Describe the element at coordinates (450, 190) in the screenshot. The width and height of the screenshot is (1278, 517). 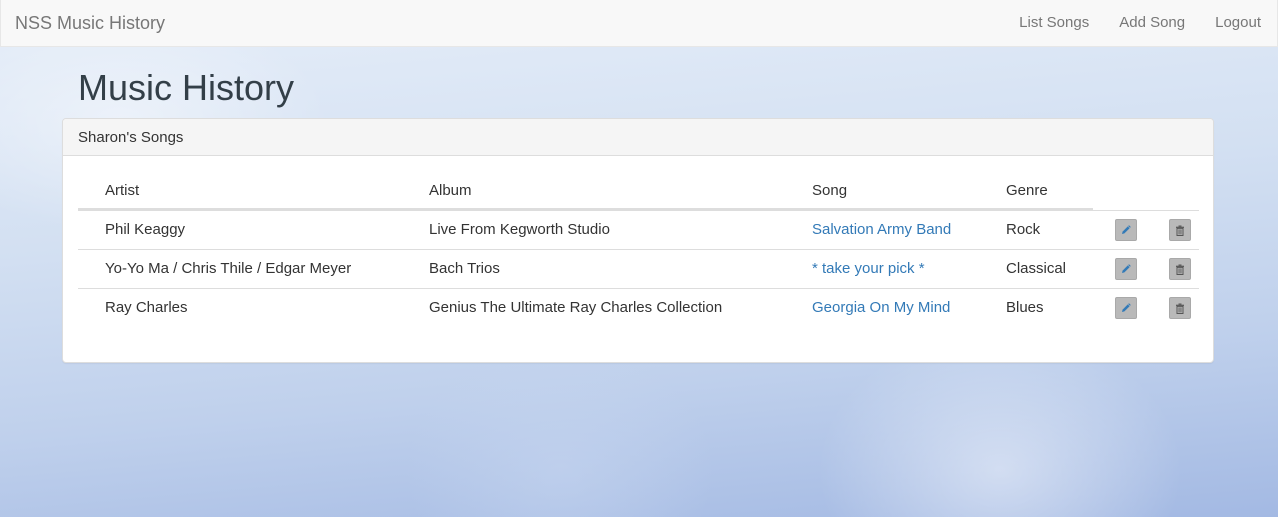
I see `column-header-album: Album` at that location.